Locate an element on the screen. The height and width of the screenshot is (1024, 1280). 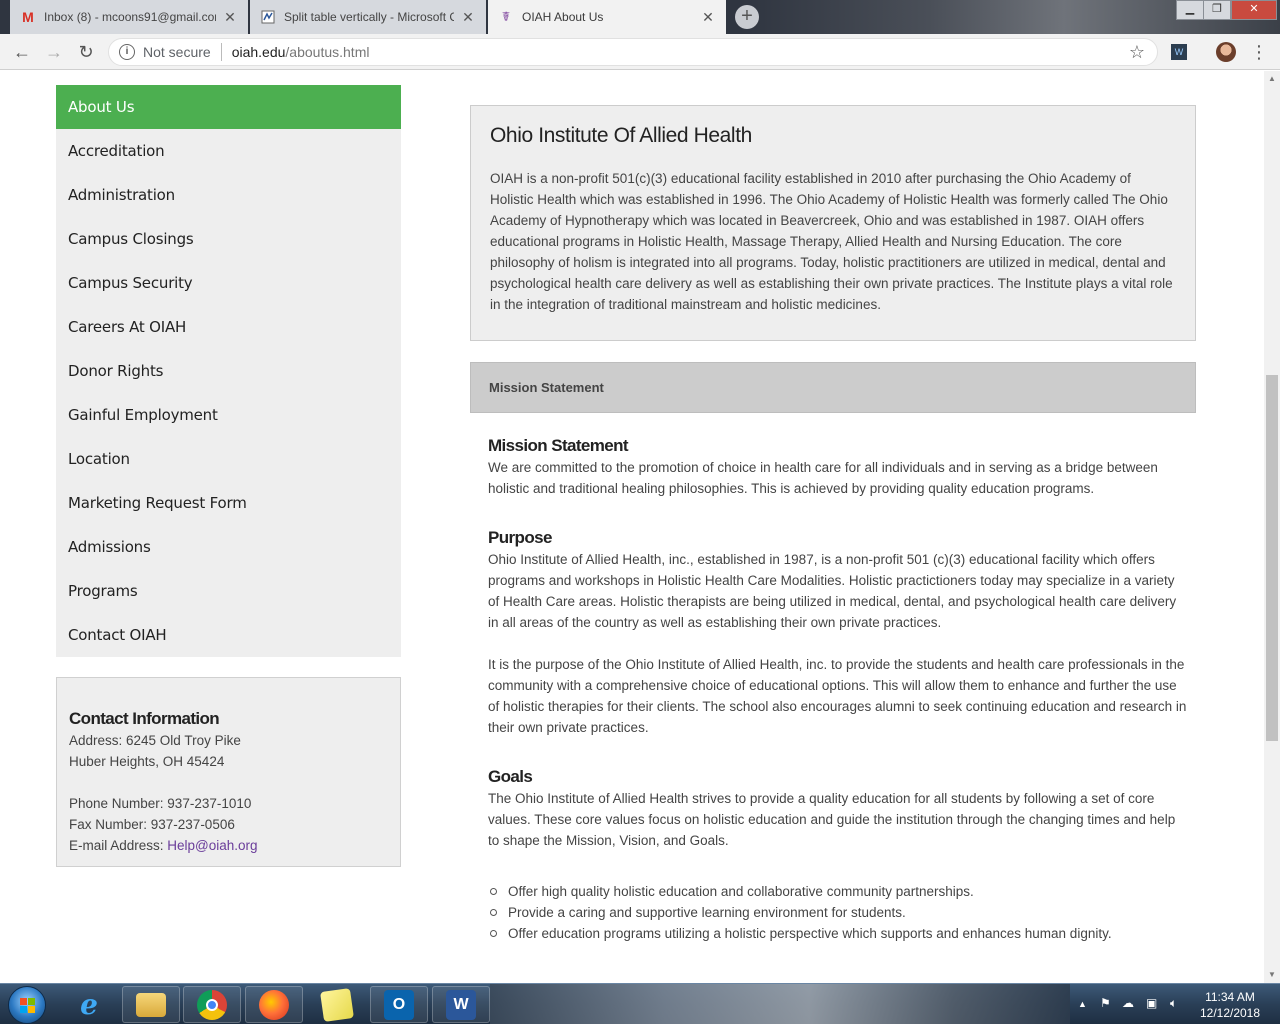
mission-statement-bar: Mission Statement is located at coordinates (833, 387).